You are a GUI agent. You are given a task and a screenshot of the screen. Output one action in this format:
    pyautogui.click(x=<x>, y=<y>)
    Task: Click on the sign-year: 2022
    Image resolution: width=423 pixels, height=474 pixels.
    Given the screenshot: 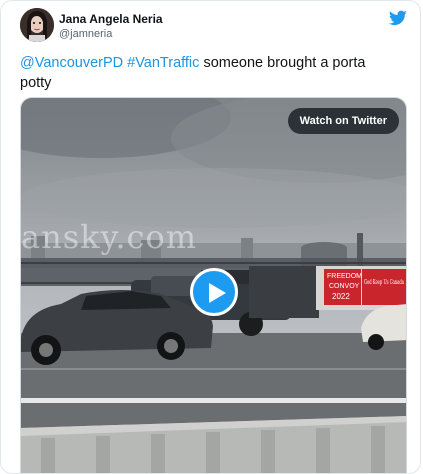 What is the action you would take?
    pyautogui.click(x=341, y=296)
    